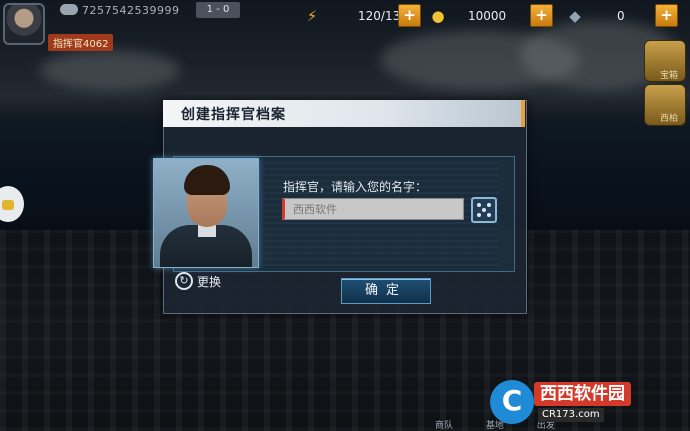 The image size is (690, 431). Describe the element at coordinates (24, 24) in the screenshot. I see `player-avatar` at that location.